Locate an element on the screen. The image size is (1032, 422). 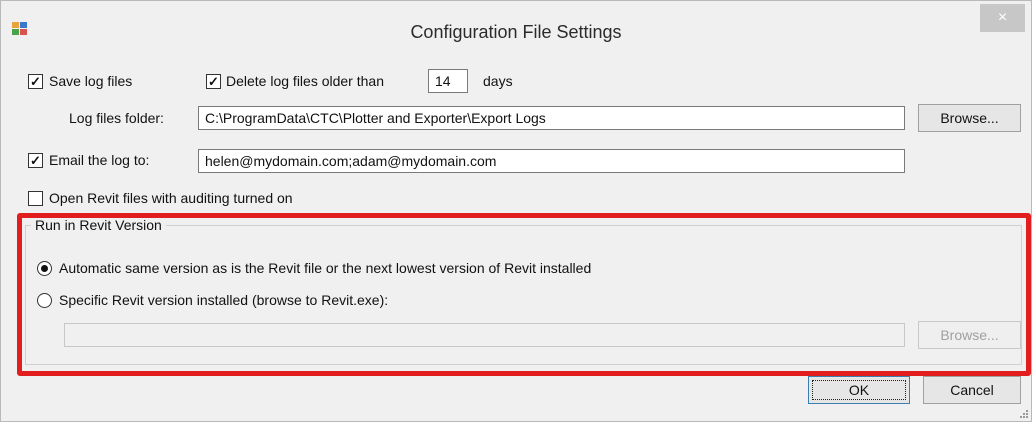
delete-logs-label: Delete log files older than is located at coordinates (305, 81).